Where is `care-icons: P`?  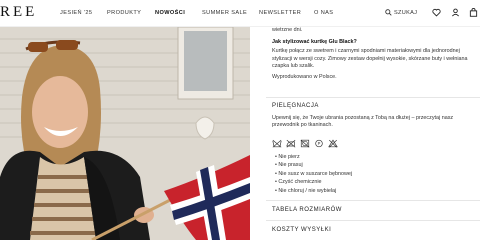 care-icons: P is located at coordinates (305, 143).